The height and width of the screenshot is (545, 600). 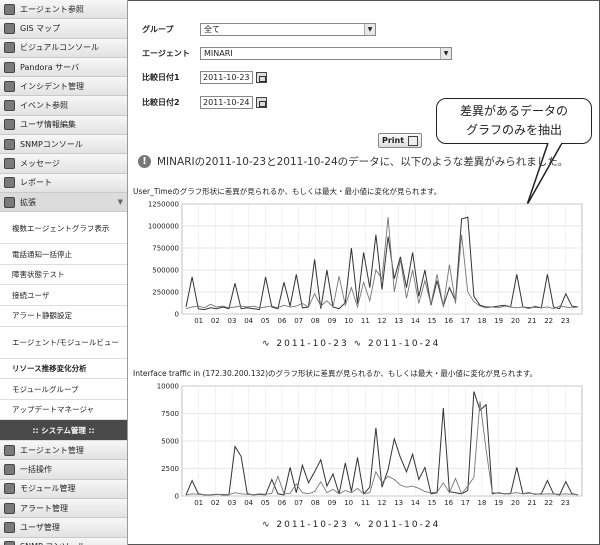 What do you see at coordinates (351, 525) in the screenshot?
I see `chart2-legend: ∿ 2011-10-23 ∿ 2011-10-24` at bounding box center [351, 525].